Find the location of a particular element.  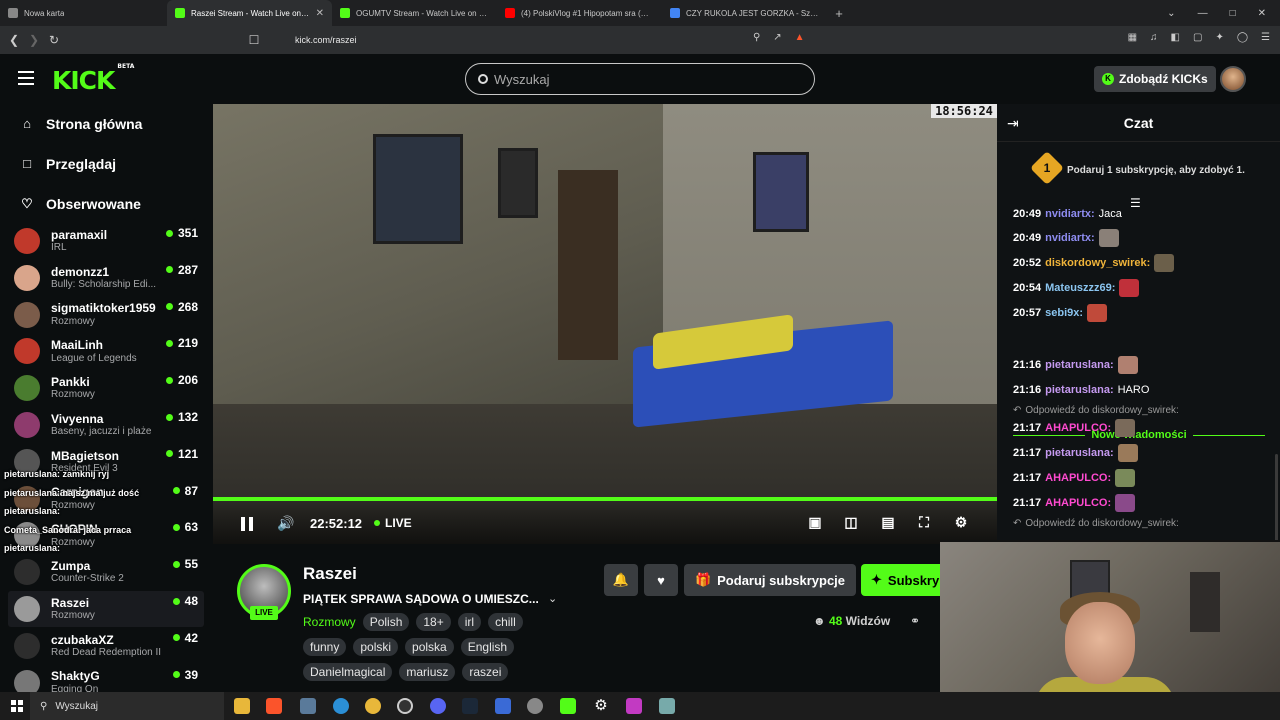

browser-tab: Nowa karta is located at coordinates (83, 13).